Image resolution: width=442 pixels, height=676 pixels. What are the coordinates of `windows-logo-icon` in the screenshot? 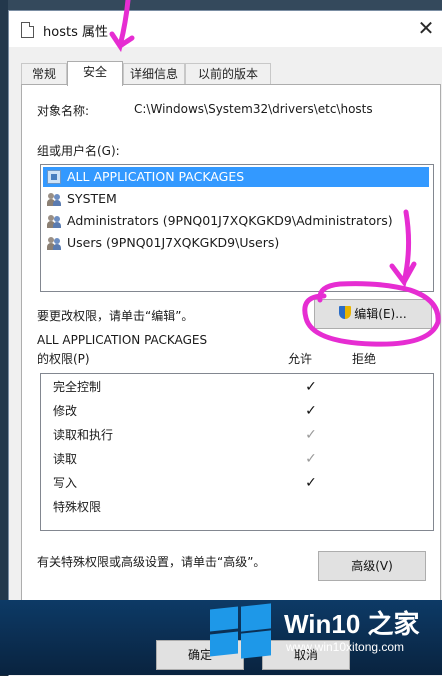 It's located at (241, 631).